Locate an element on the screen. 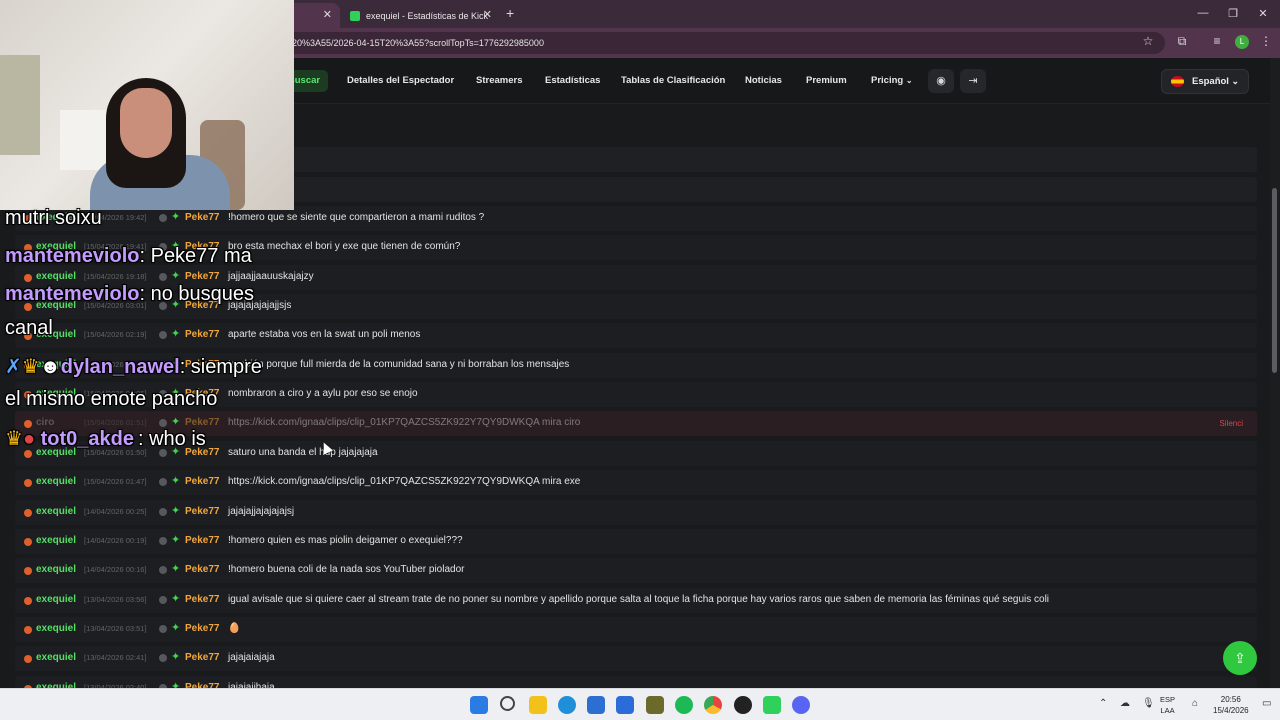 This screenshot has width=1280, height=720. overlay-line: el mismo emote pancho is located at coordinates (111, 399).